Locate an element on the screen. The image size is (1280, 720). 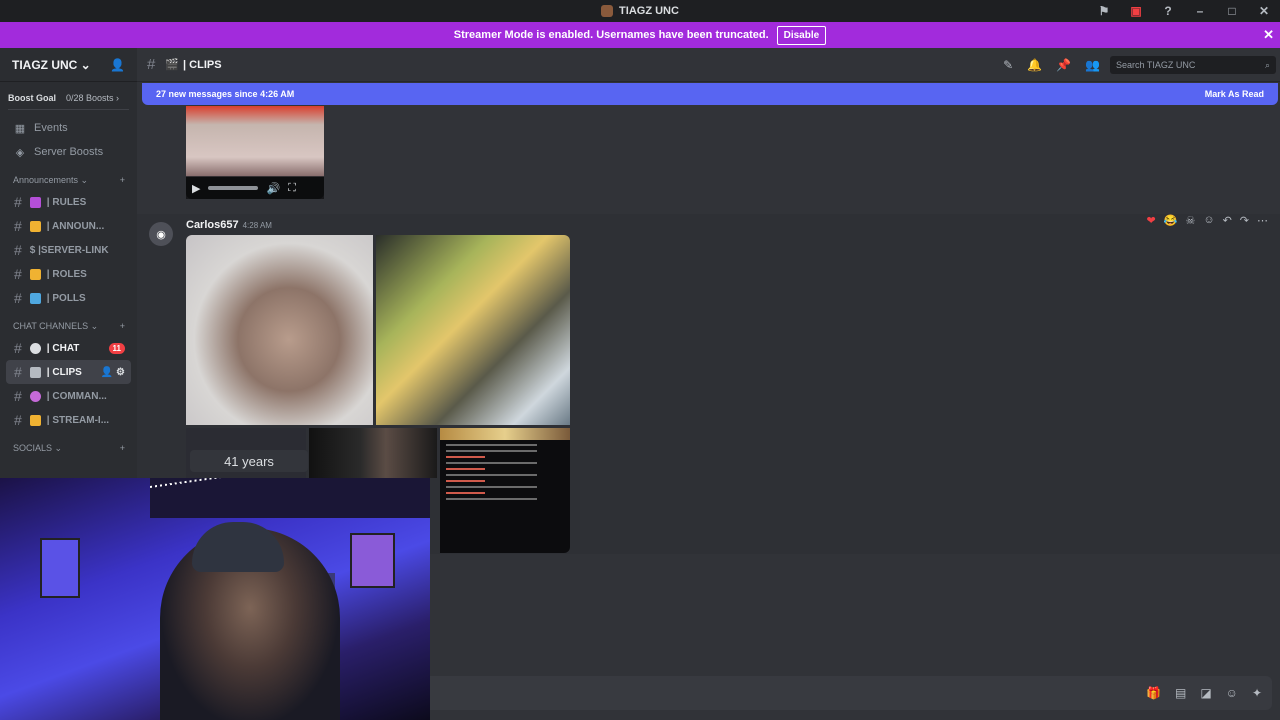
category-label: CHAT CHANNELS ⌄ is located at coordinates (56, 325).